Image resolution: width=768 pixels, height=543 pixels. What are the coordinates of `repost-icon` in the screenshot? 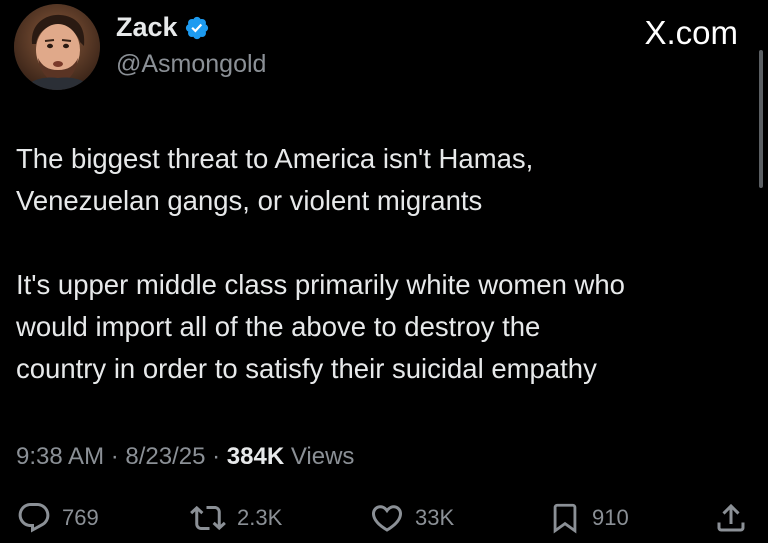 It's located at (208, 518).